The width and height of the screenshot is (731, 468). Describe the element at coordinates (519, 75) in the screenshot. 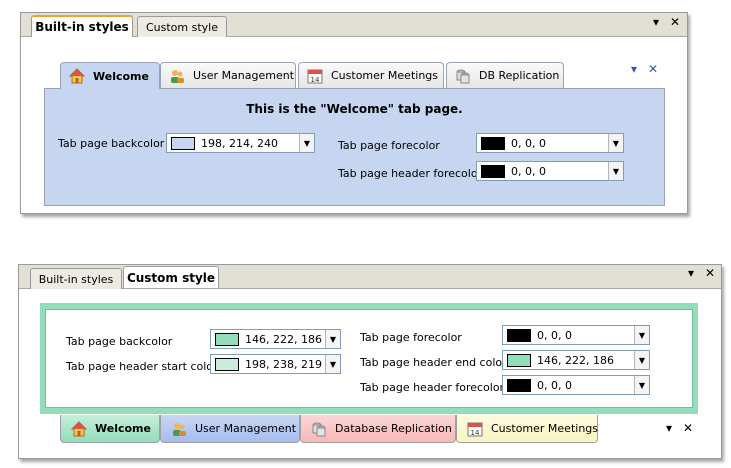

I see `tab-label: DB Replication` at that location.